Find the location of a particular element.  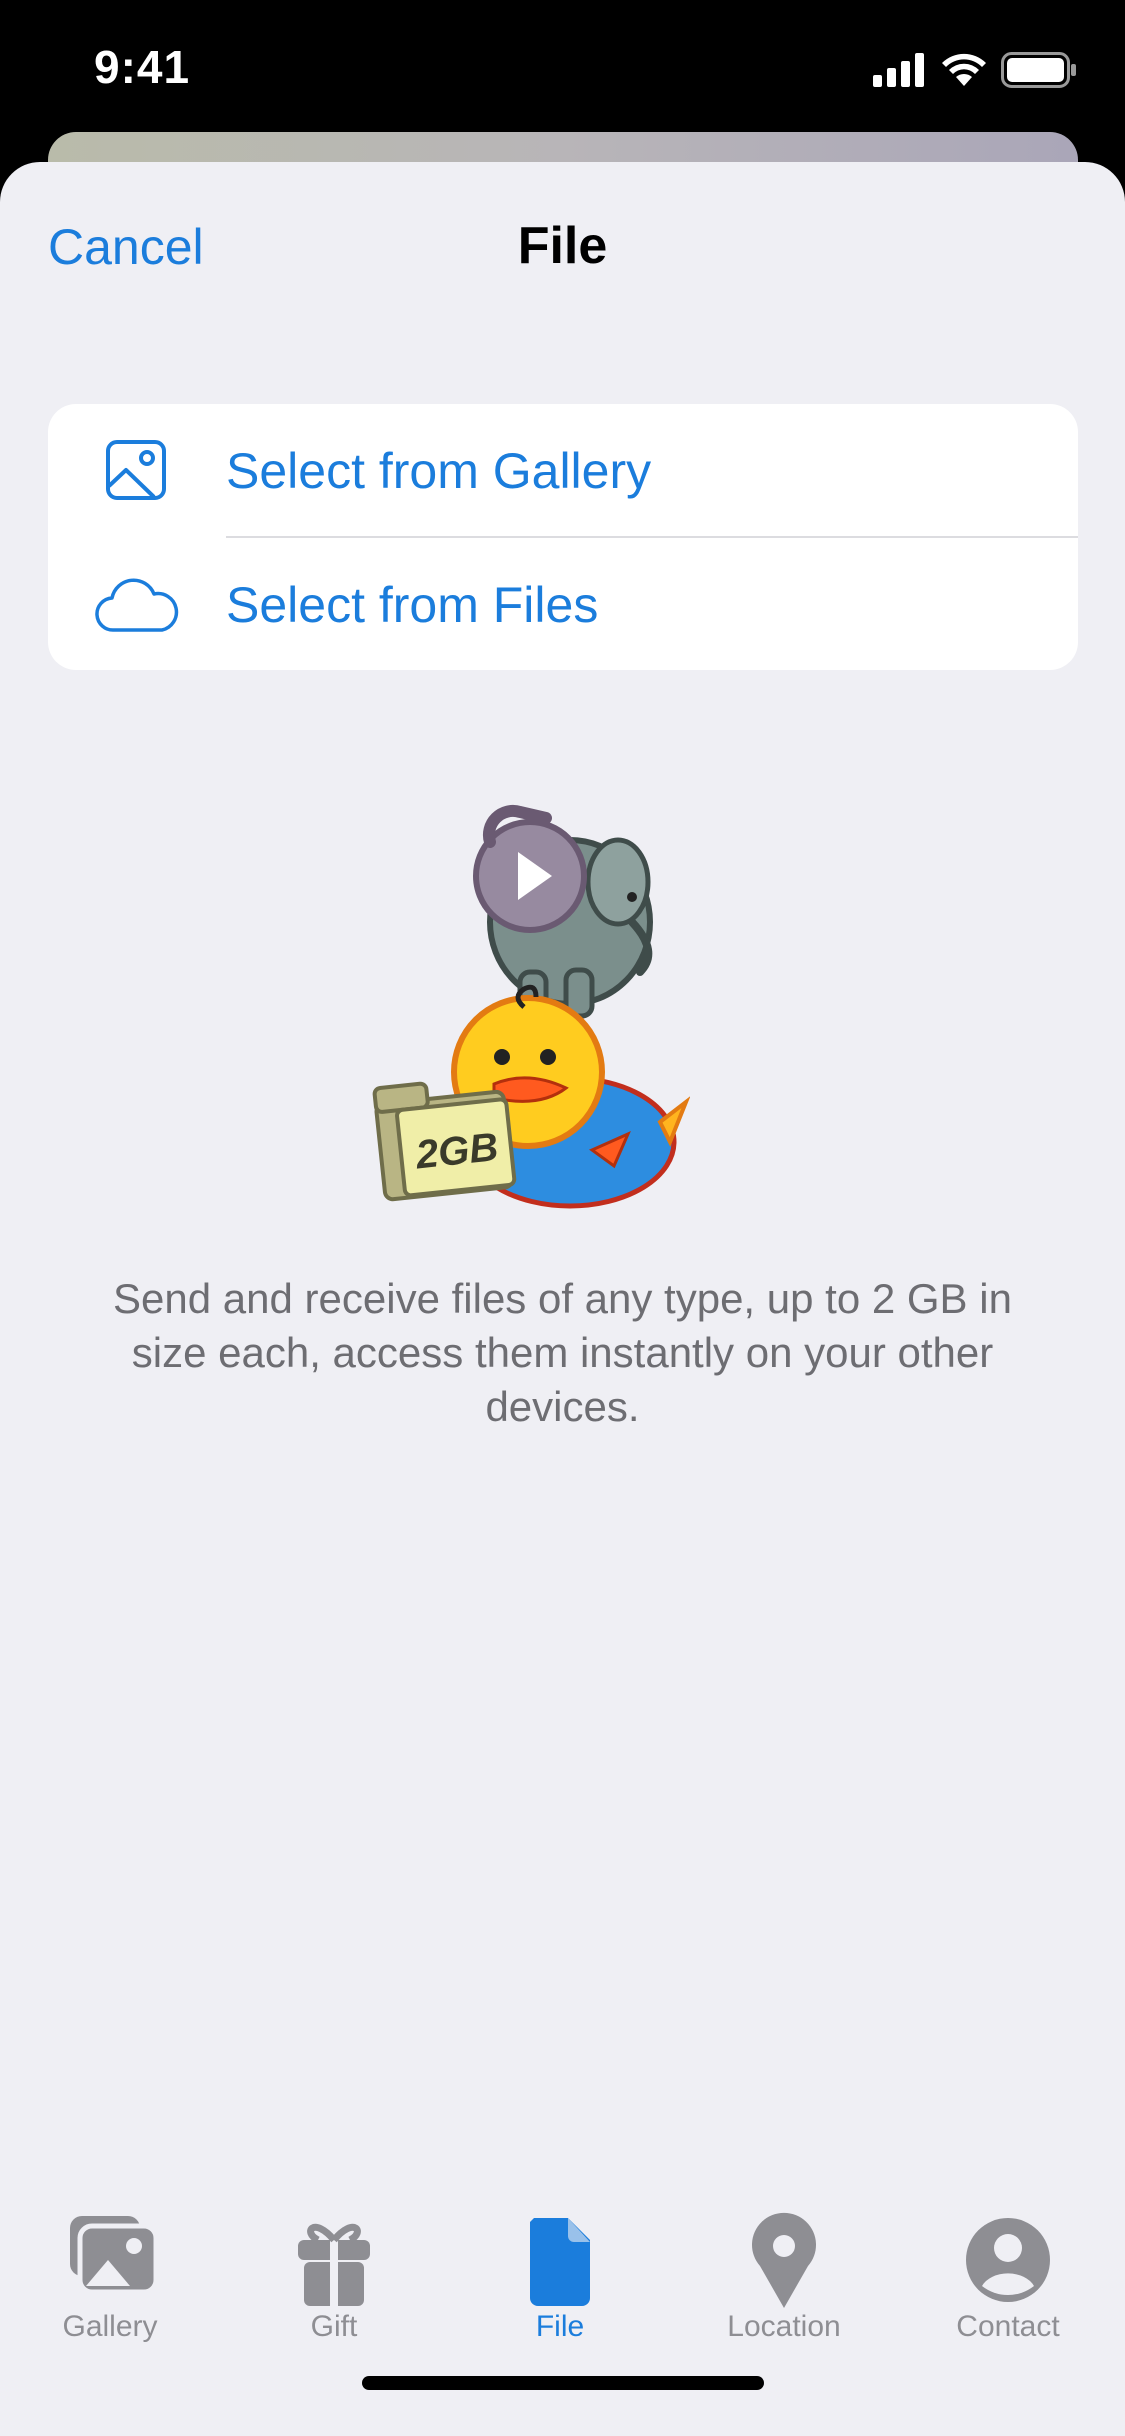

tab-file: File is located at coordinates (560, 2266).